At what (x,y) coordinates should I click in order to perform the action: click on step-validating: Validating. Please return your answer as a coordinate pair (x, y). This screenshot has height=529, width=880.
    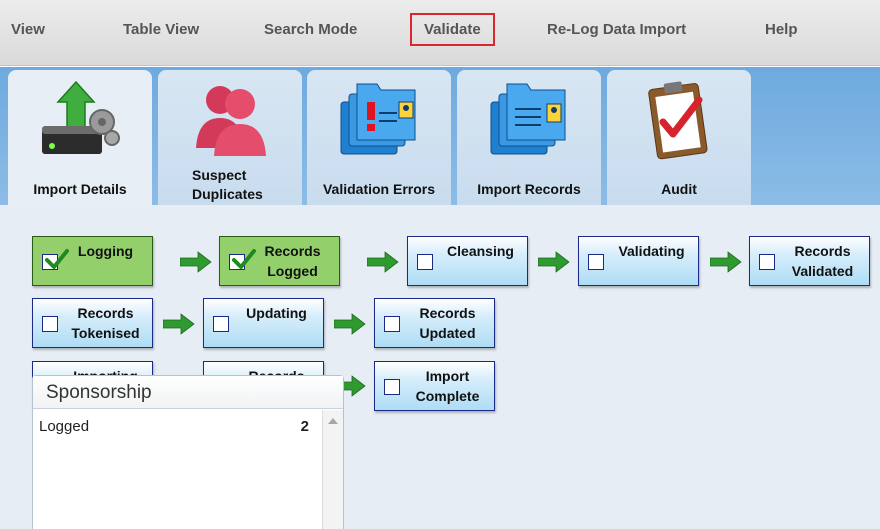
    Looking at the image, I should click on (638, 261).